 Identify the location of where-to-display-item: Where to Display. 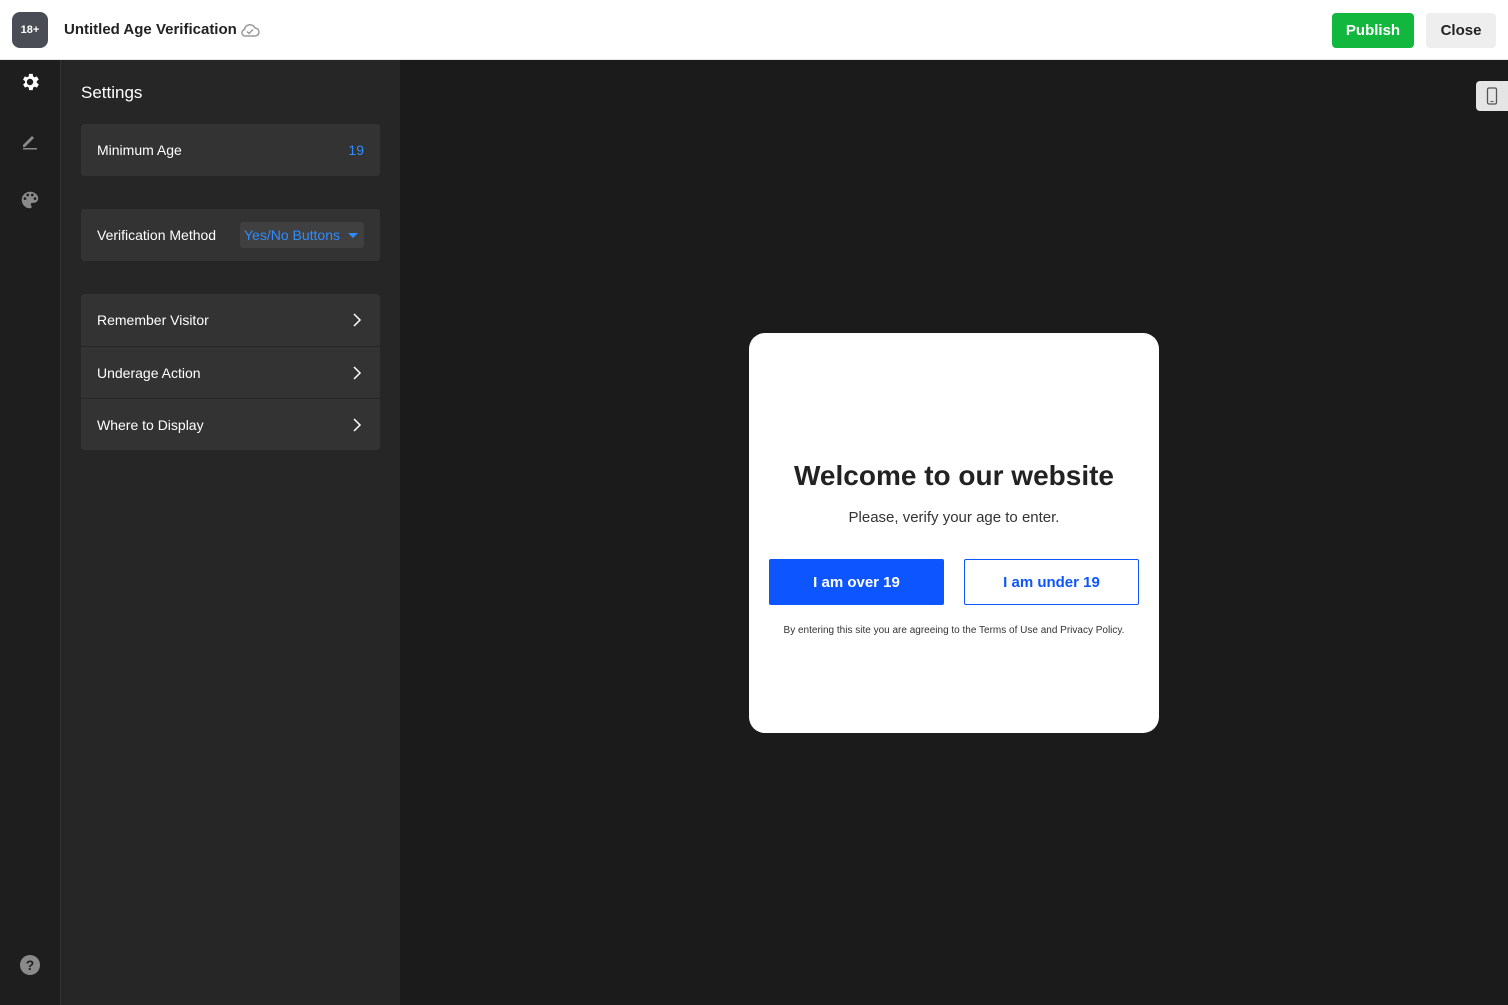
(230, 424).